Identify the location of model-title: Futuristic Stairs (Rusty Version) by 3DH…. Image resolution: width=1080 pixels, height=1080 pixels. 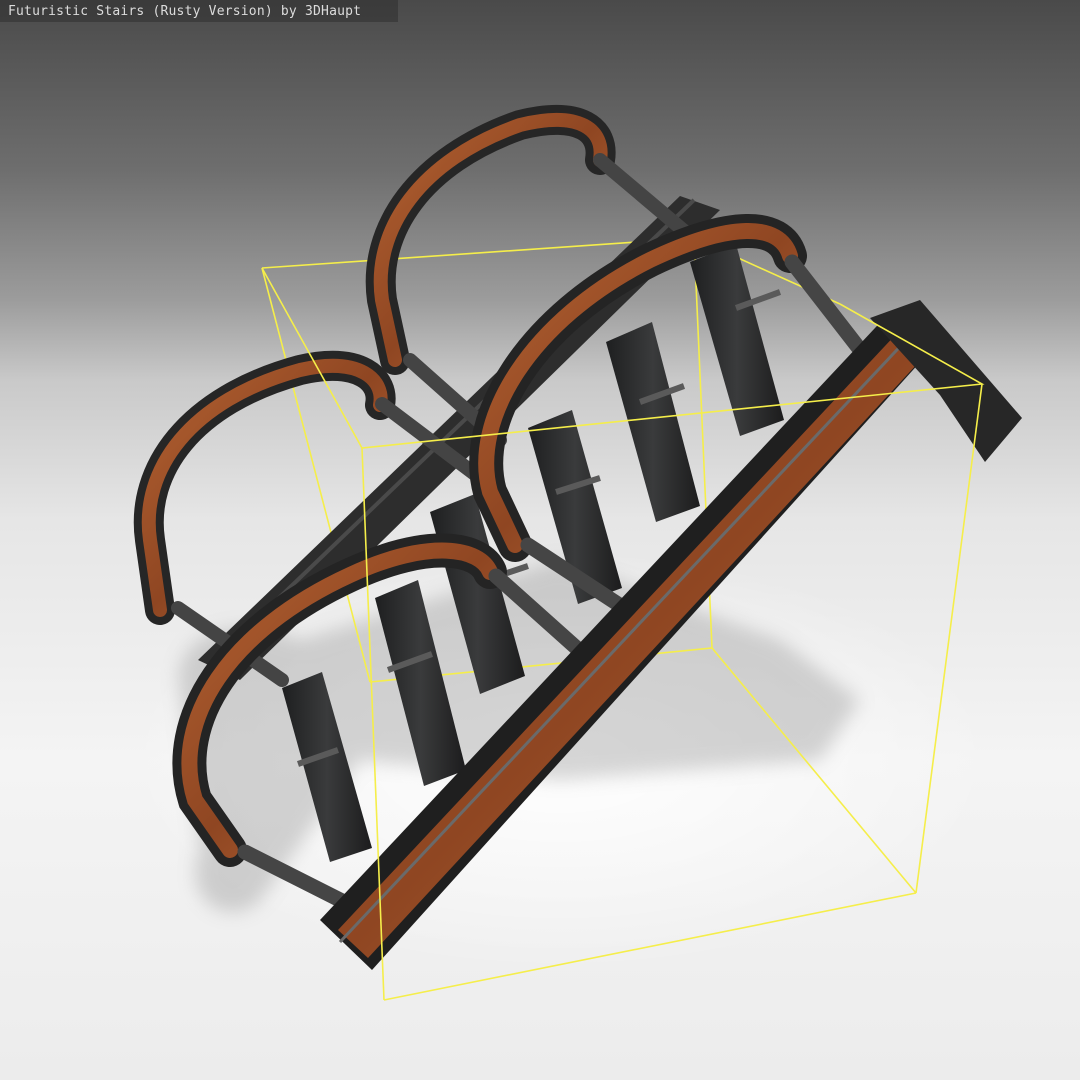
(185, 11).